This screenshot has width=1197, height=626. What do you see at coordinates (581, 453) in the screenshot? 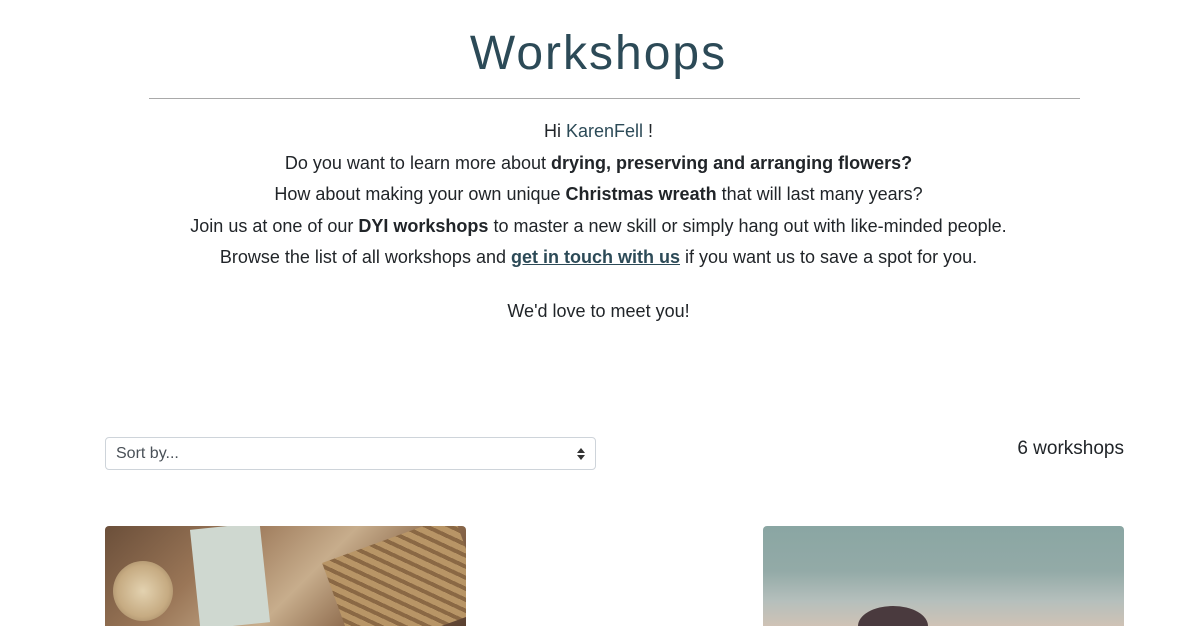
I see `select-arrows-icon` at bounding box center [581, 453].